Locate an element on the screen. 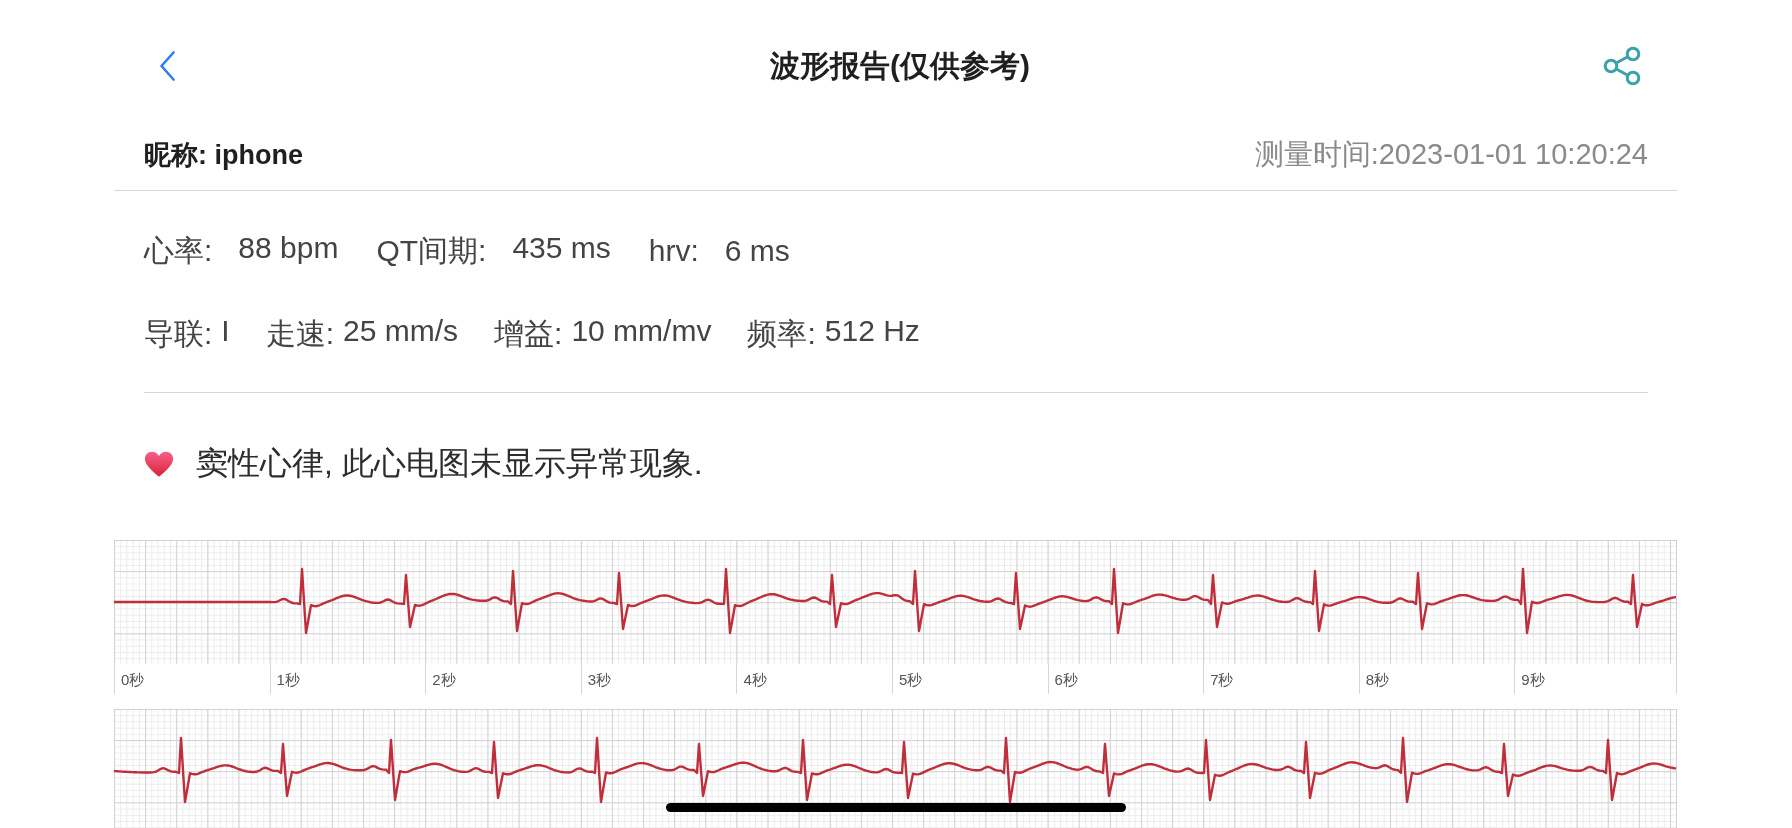  time-label: 0秒 is located at coordinates (133, 679).